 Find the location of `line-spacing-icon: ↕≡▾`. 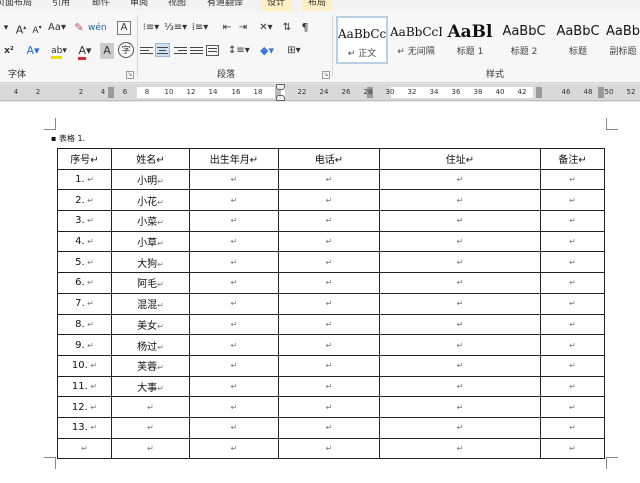

line-spacing-icon: ↕≡▾ is located at coordinates (239, 51).